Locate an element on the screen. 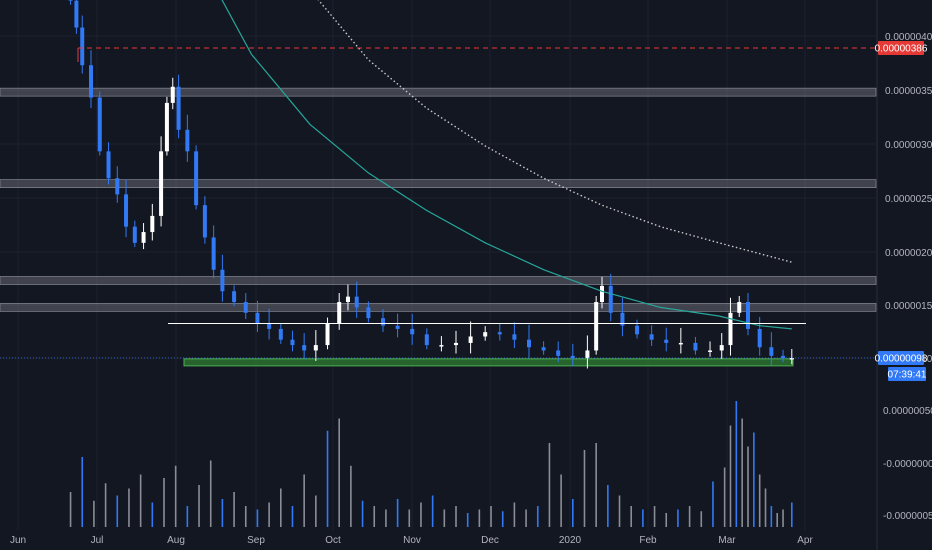 The height and width of the screenshot is (550, 932). x-tick-label: 2020 is located at coordinates (570, 540).